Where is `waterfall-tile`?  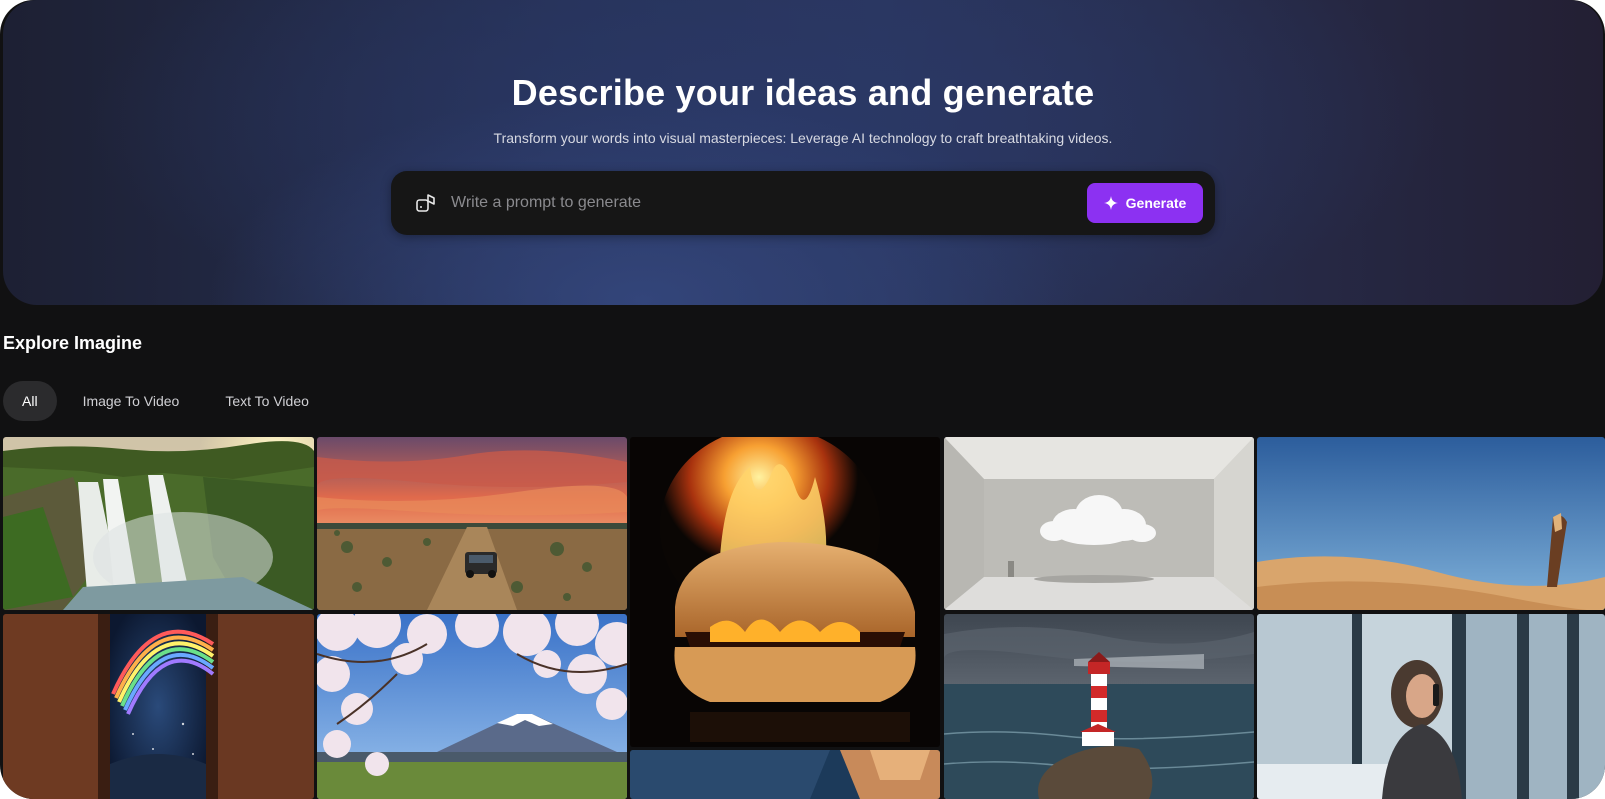
waterfall-tile is located at coordinates (158, 523).